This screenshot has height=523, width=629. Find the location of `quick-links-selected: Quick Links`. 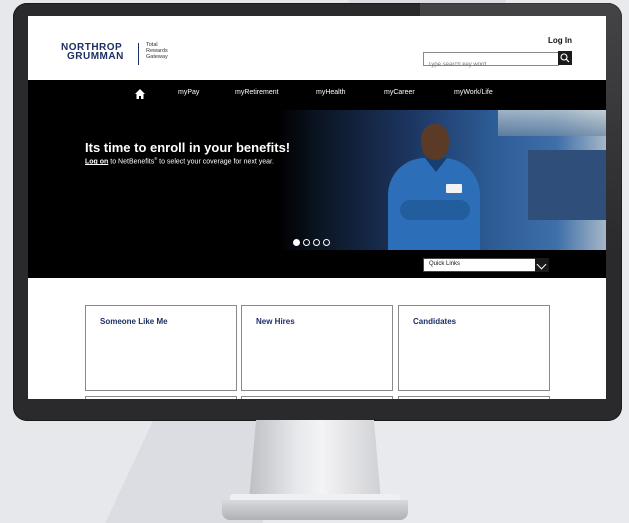

quick-links-selected: Quick Links is located at coordinates (445, 264).